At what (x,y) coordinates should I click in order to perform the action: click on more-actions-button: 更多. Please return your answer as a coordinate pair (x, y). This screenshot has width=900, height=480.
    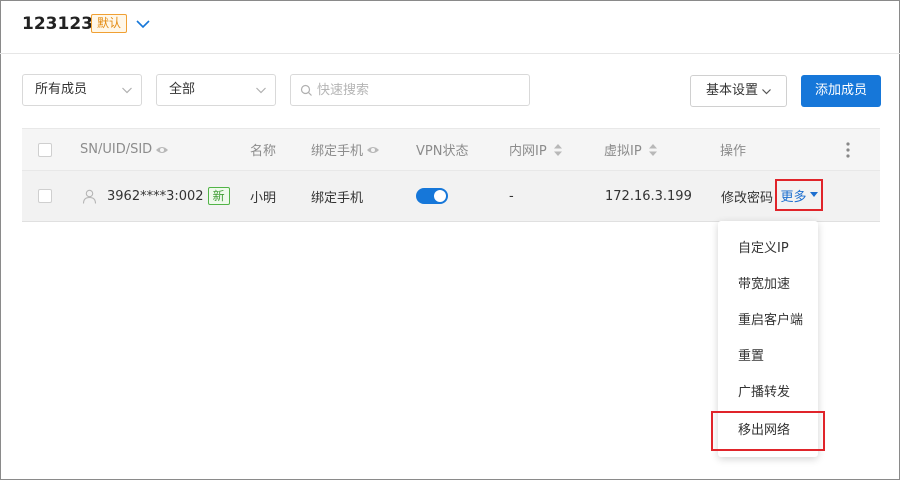
    Looking at the image, I should click on (799, 195).